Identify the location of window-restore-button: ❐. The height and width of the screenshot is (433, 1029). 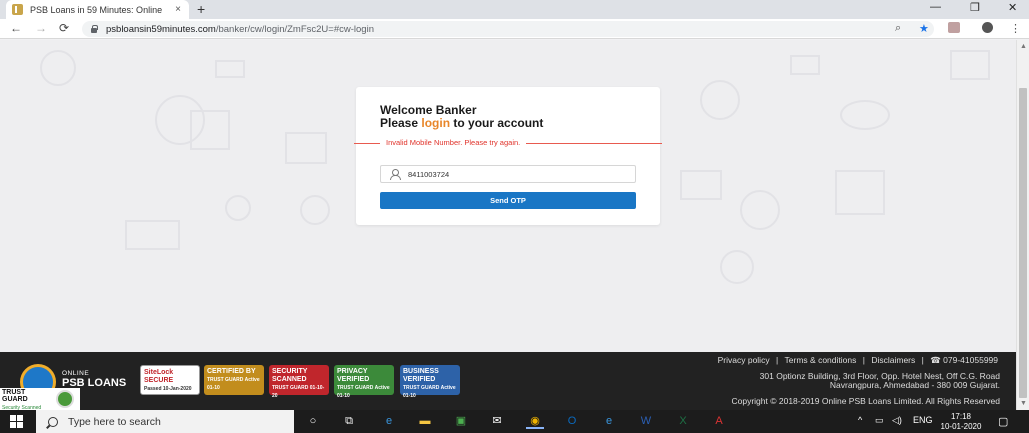
(975, 7).